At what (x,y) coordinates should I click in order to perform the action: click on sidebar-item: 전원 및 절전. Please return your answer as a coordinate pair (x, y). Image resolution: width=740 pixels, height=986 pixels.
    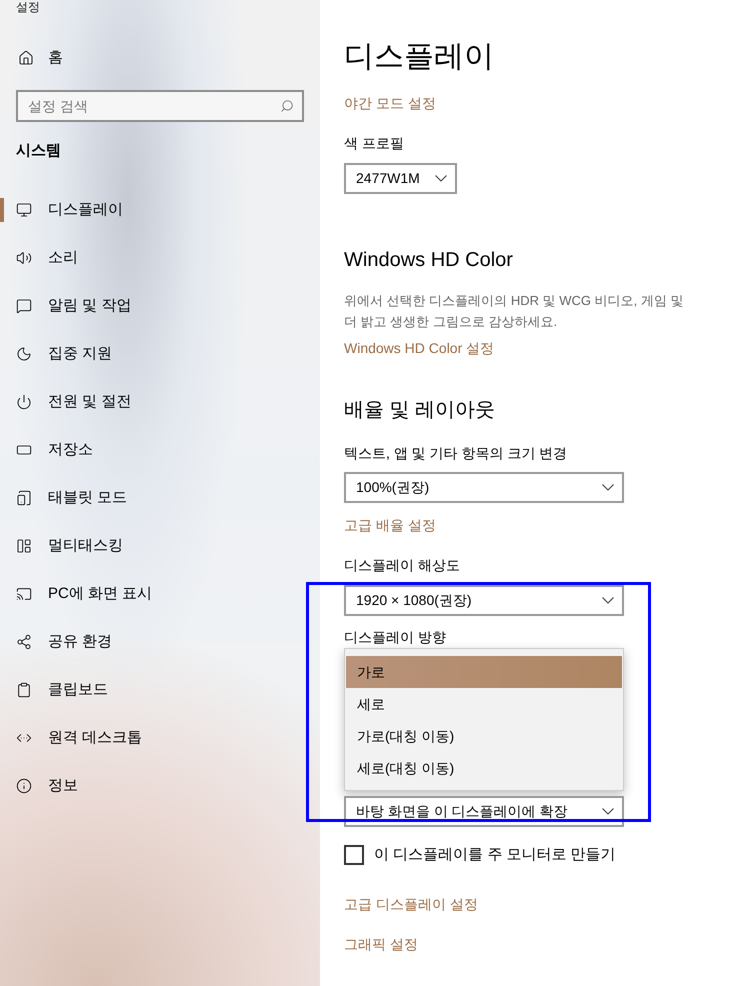
    Looking at the image, I should click on (160, 402).